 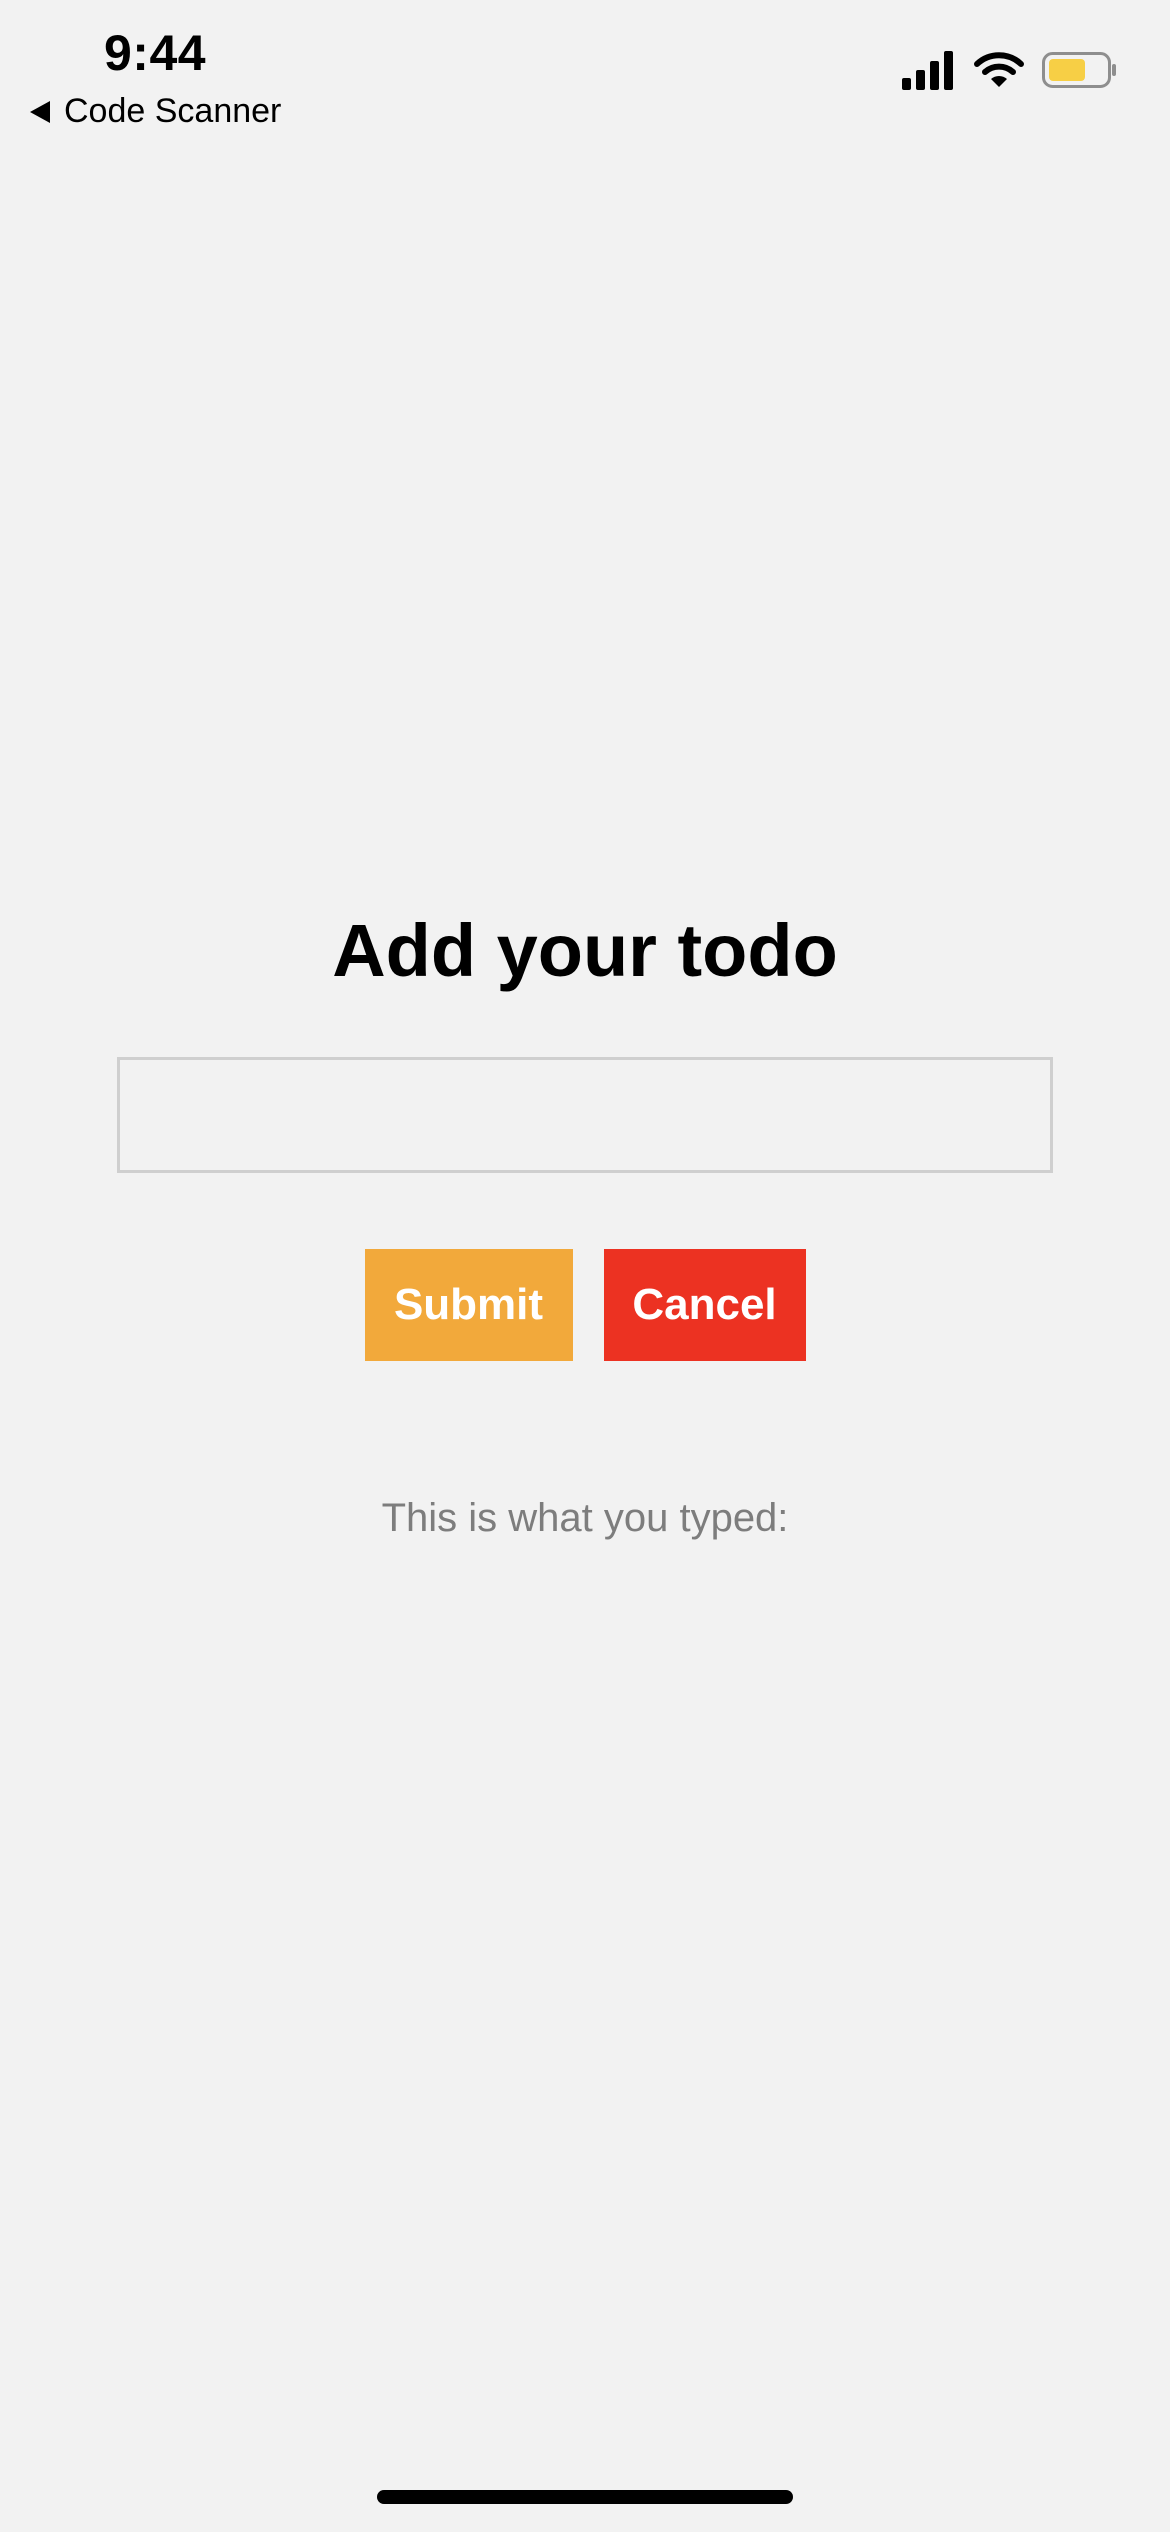 I want to click on status-time: 9:44, so click(x=155, y=53).